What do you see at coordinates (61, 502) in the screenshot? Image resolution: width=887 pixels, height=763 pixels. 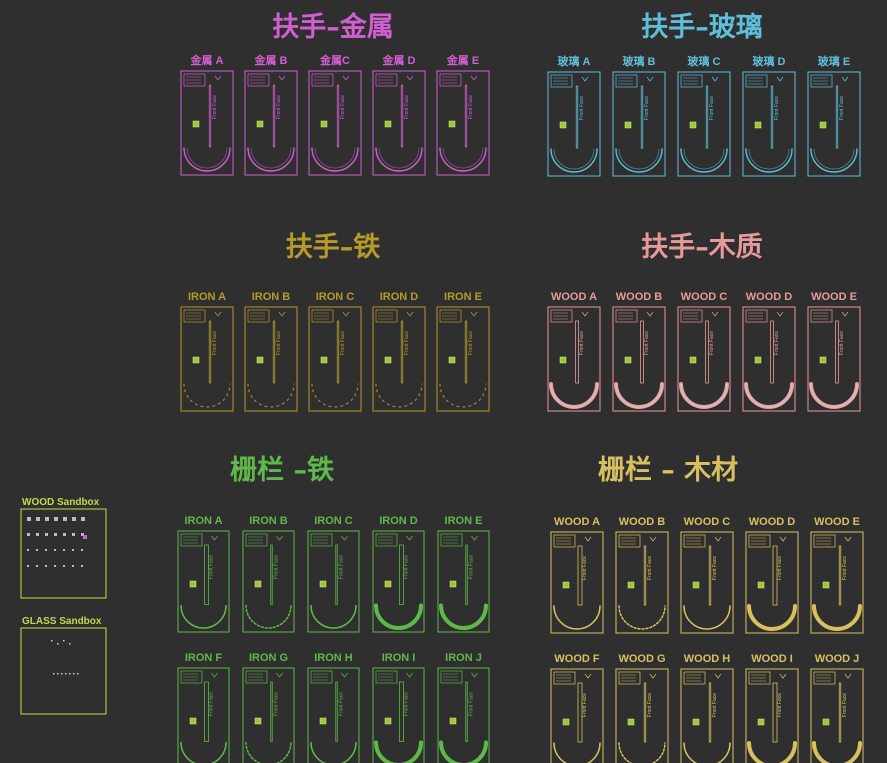 I see `sandbox-label: WOOD Sandbox` at bounding box center [61, 502].